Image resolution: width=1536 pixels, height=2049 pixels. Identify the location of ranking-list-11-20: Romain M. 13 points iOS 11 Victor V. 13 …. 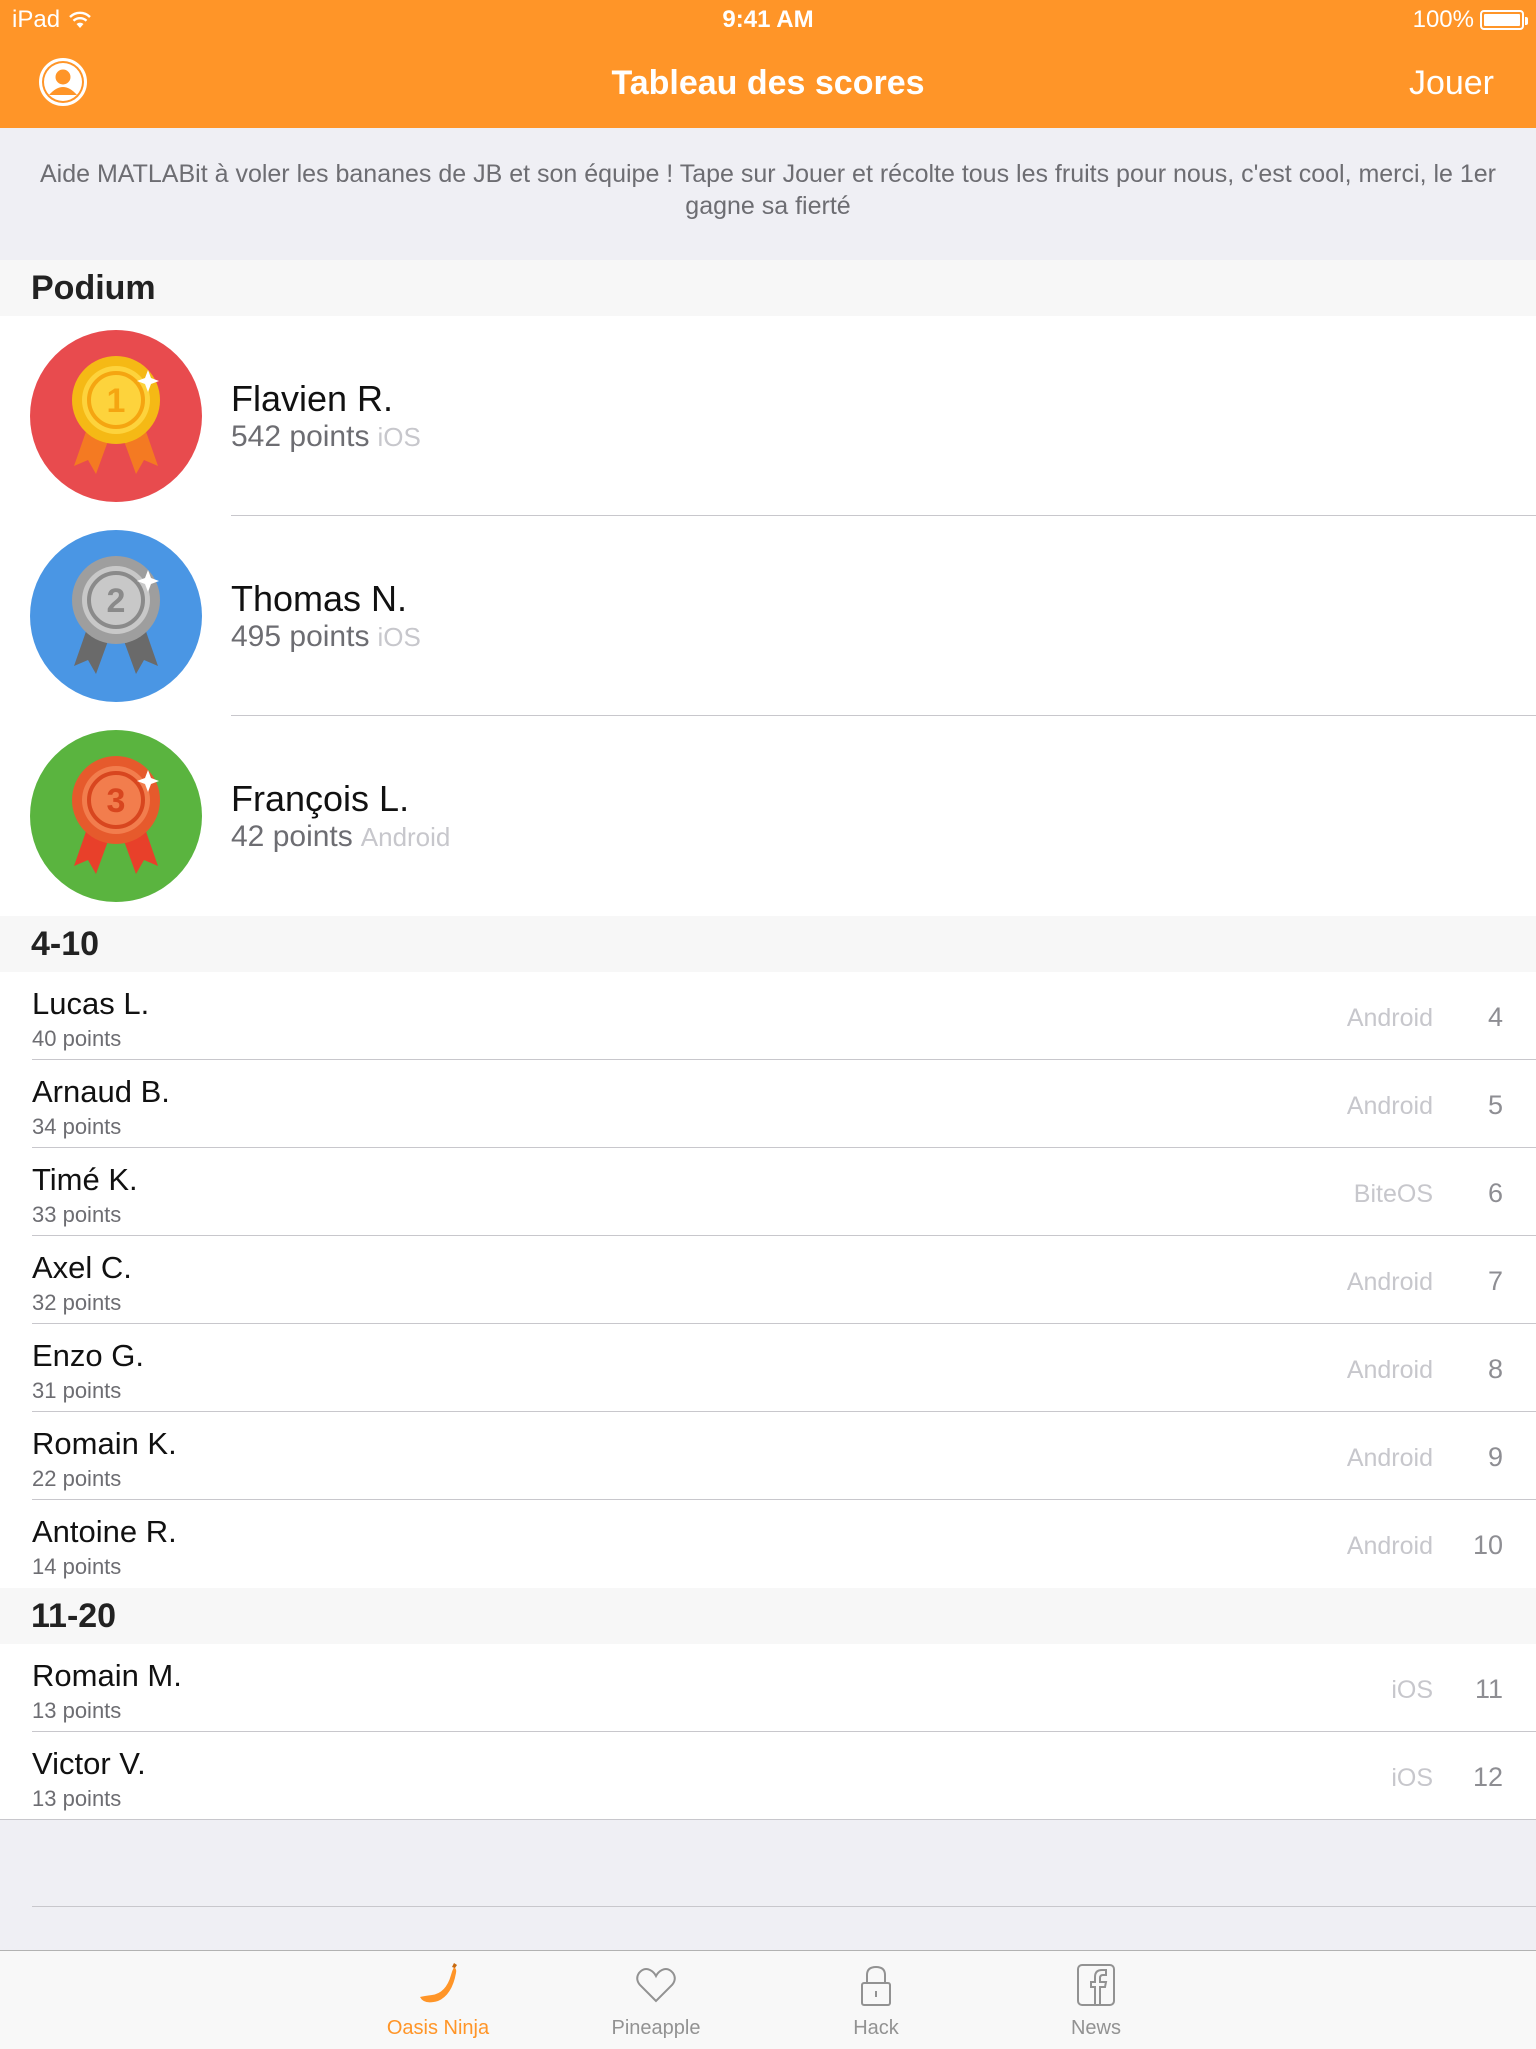
(768, 1732).